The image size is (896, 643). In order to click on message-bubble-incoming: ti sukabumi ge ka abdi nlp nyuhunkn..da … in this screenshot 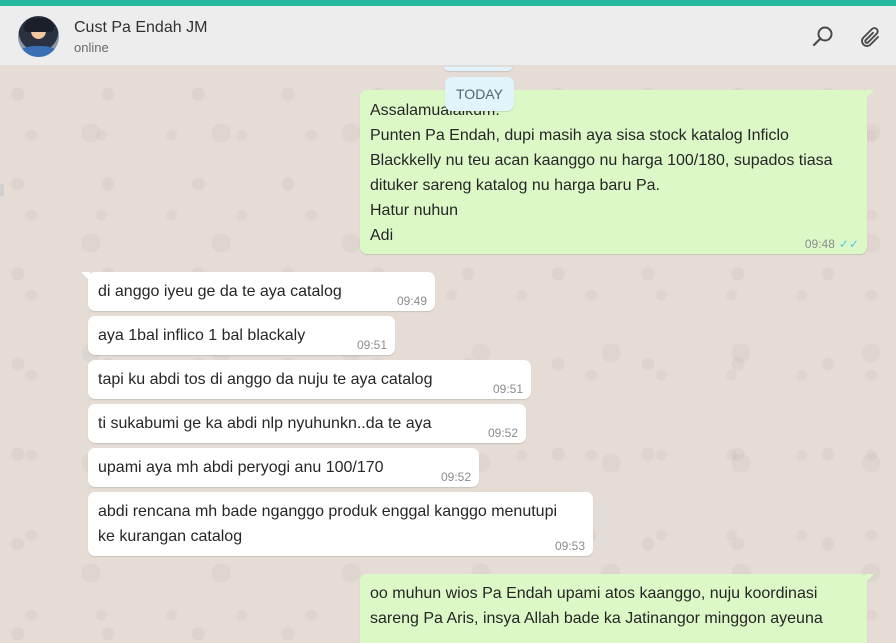, I will do `click(307, 423)`.